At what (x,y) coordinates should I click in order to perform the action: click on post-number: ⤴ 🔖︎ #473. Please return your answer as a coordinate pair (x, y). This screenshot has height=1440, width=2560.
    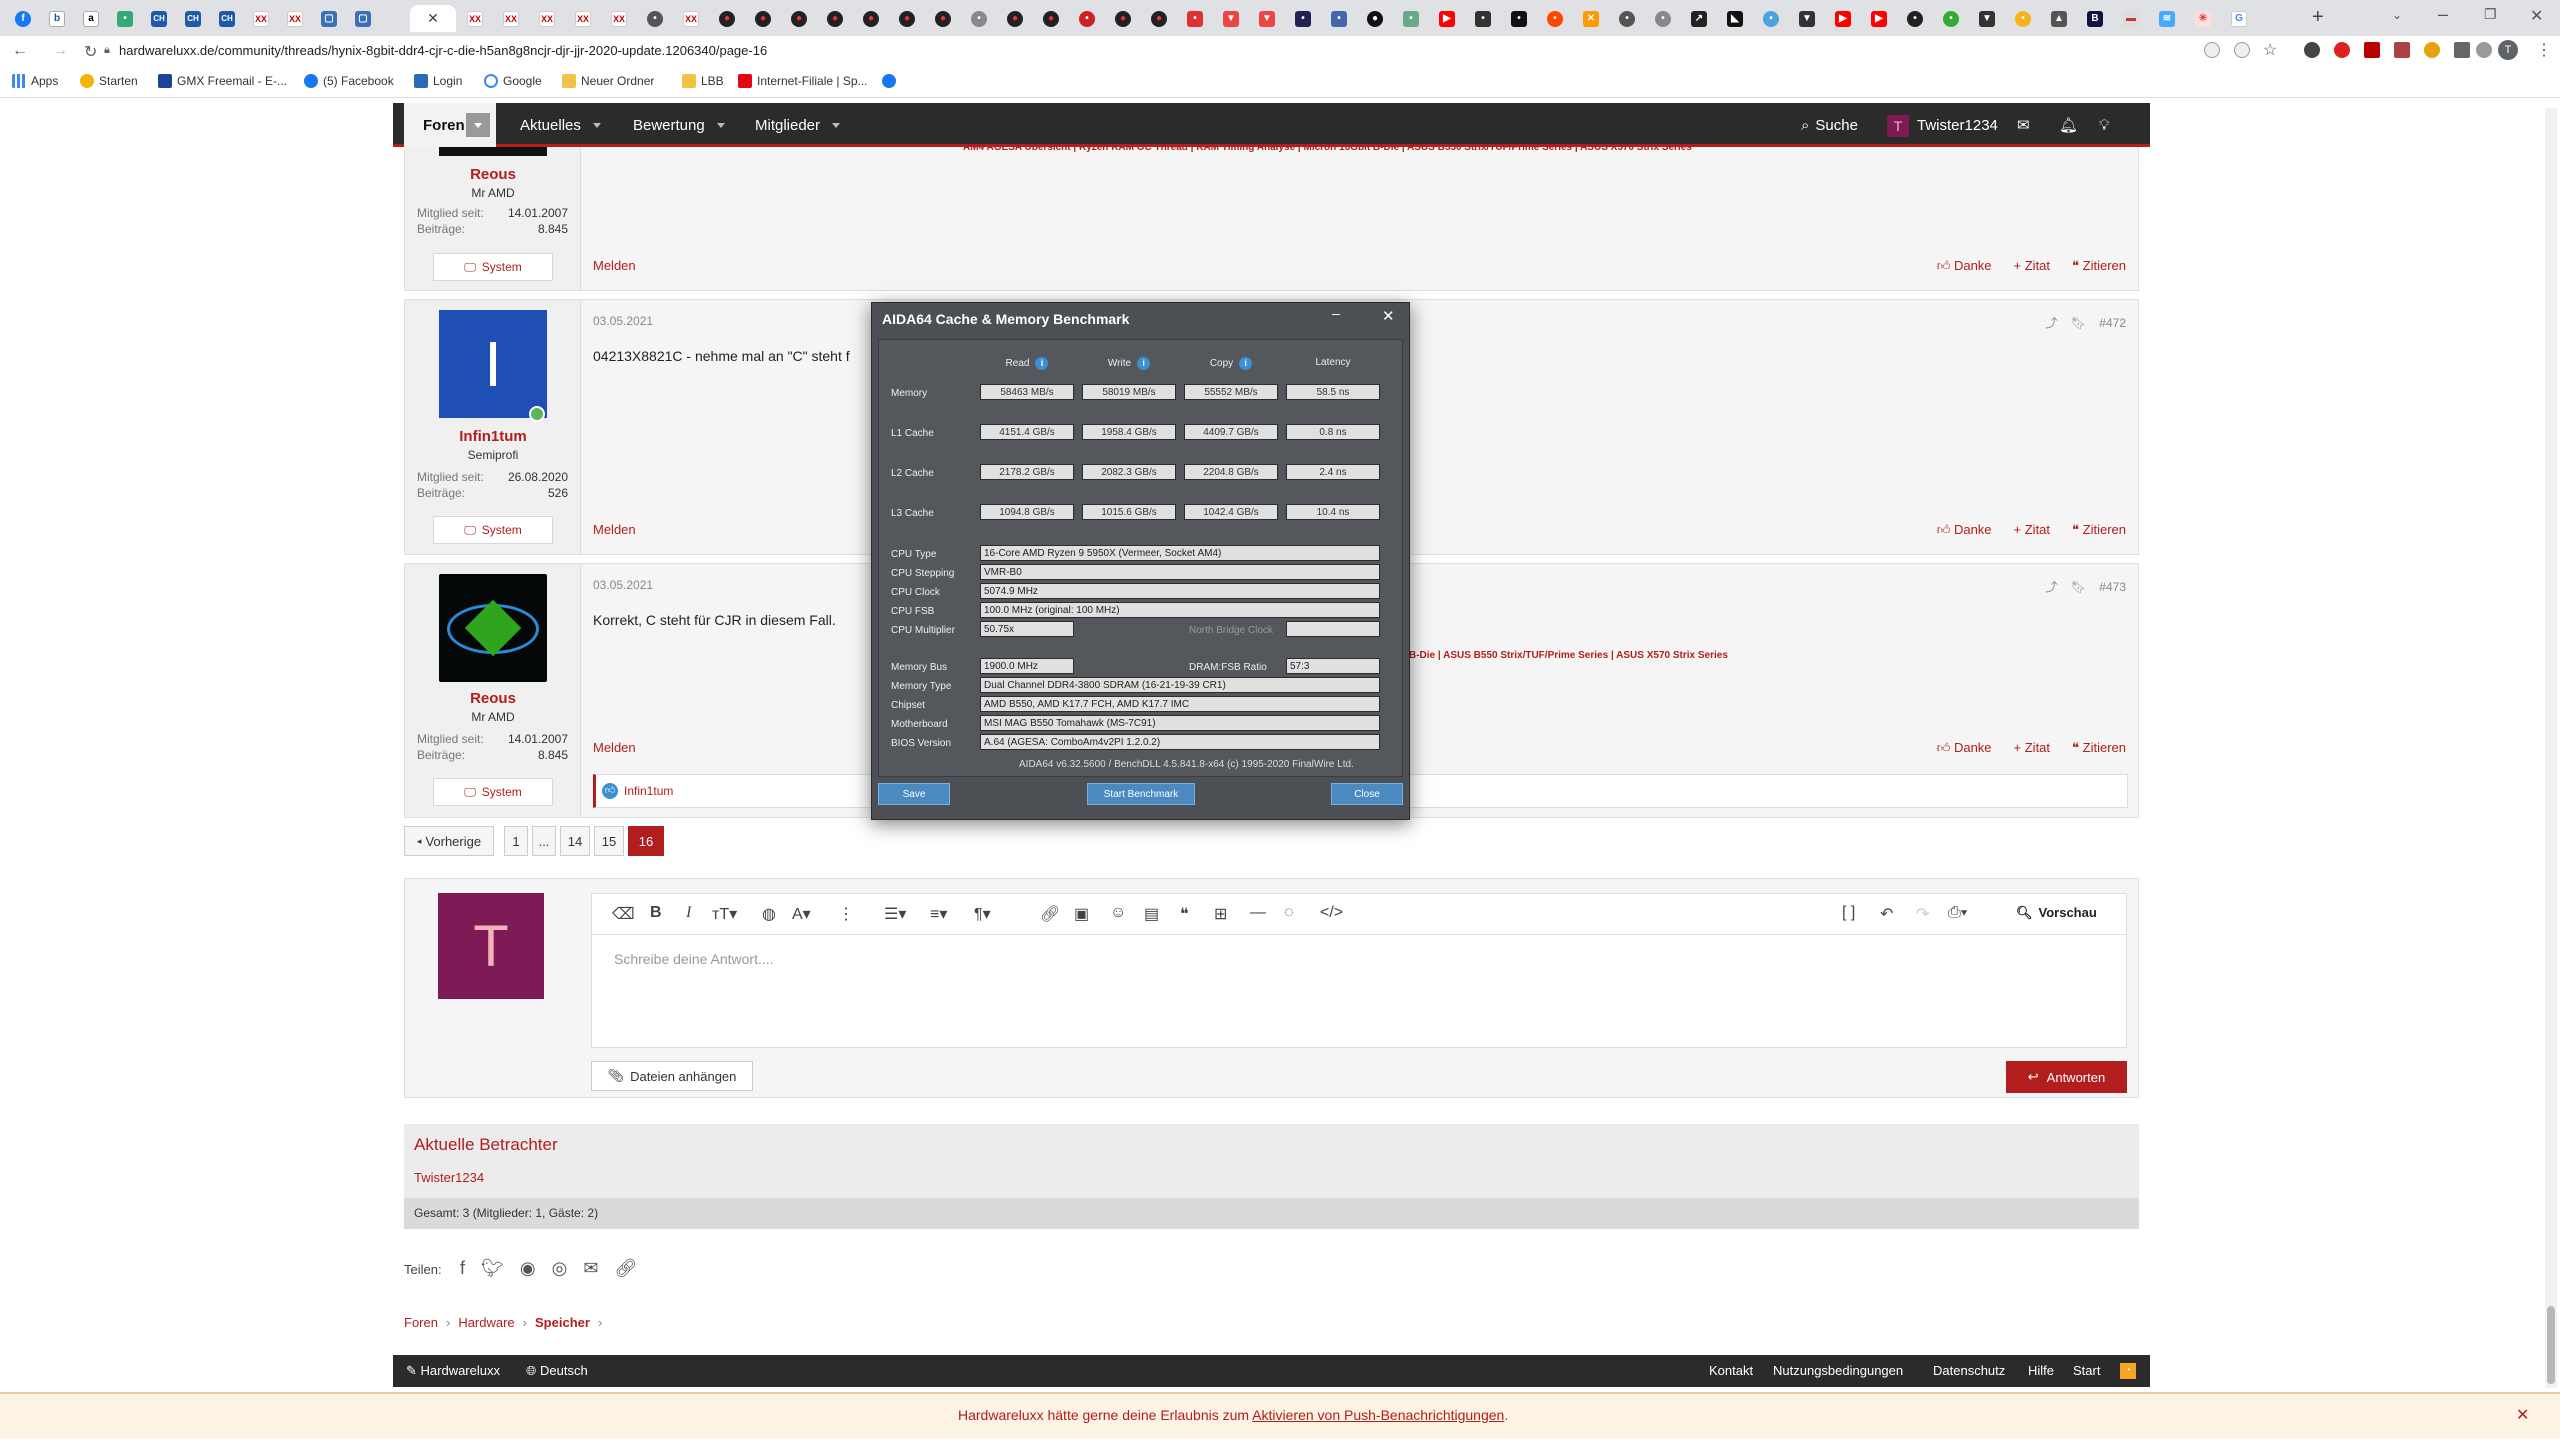
    Looking at the image, I should click on (2085, 586).